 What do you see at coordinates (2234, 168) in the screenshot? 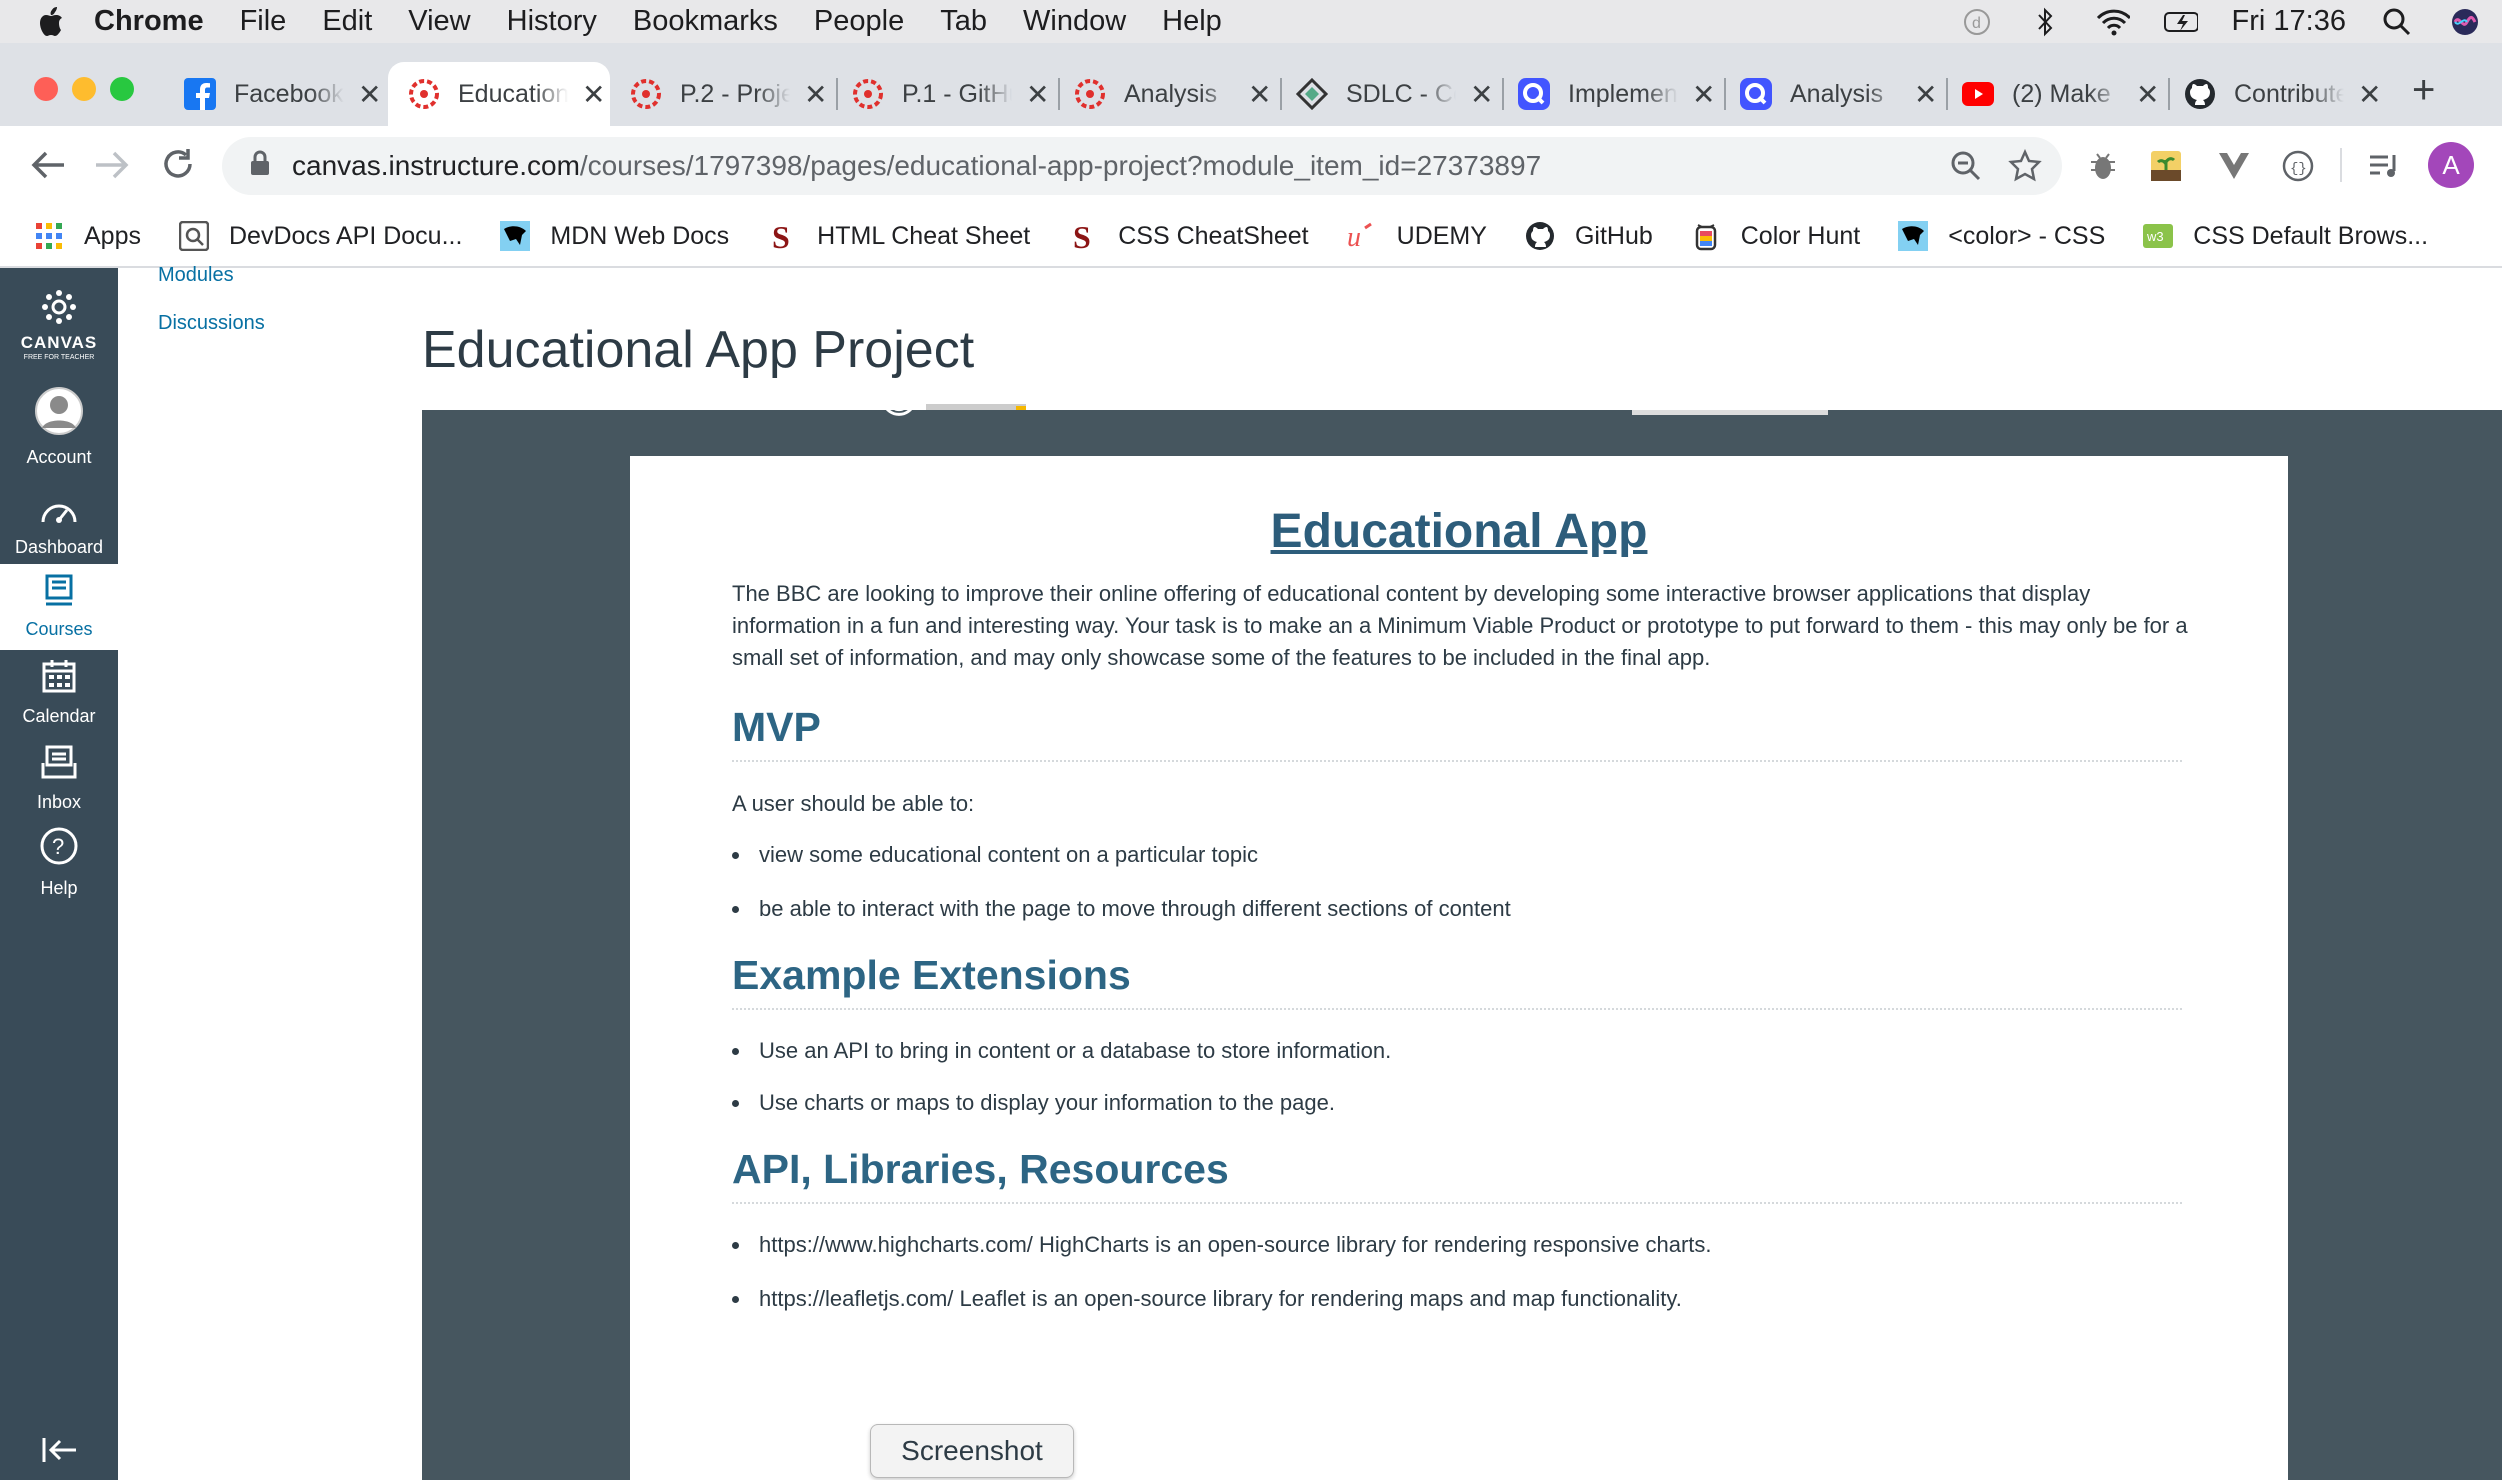
I see `vue-devtools-icon` at bounding box center [2234, 168].